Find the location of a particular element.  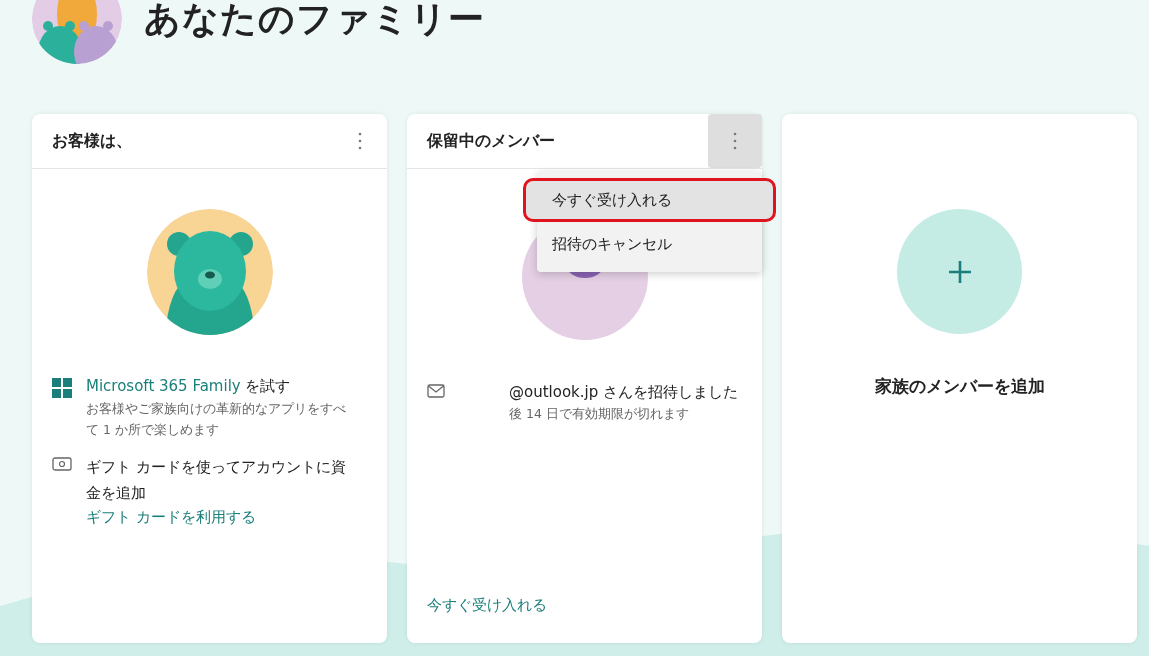

gift-card-text: ギフト カードを使ってアカウントに資金を追加 is located at coordinates (216, 480).